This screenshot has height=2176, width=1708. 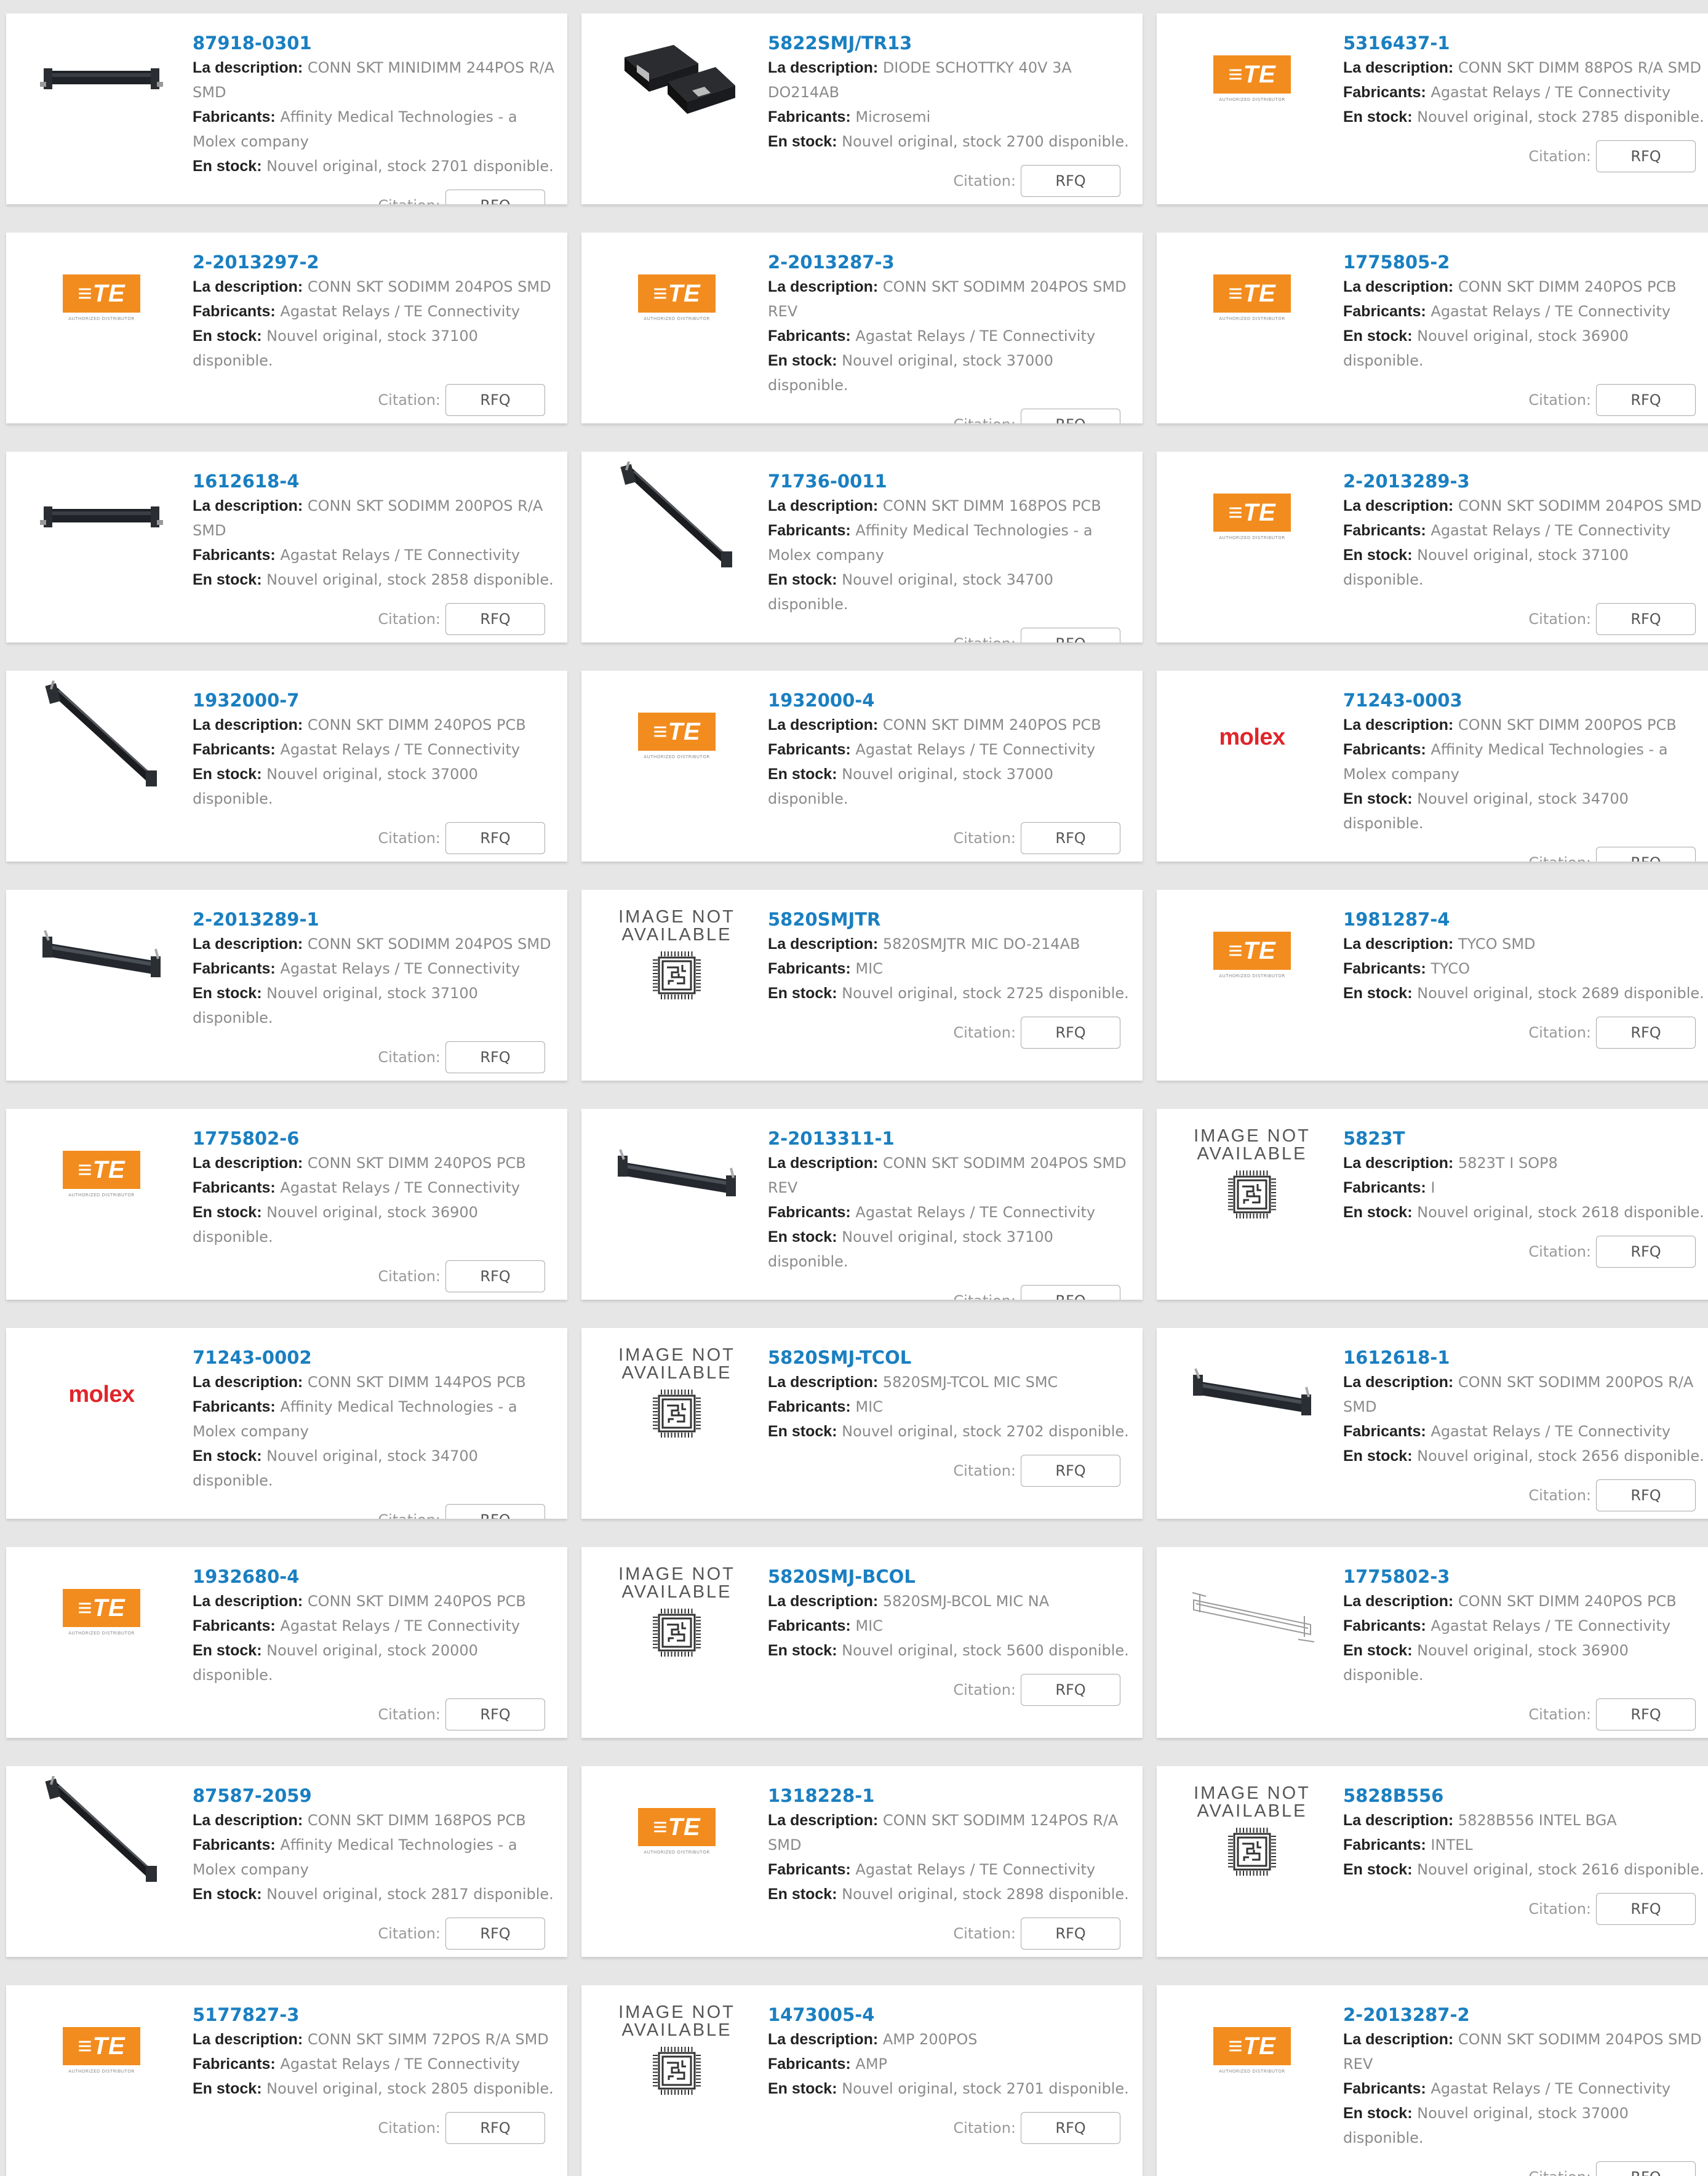 I want to click on part-number-link: 1932680-4, so click(x=380, y=1576).